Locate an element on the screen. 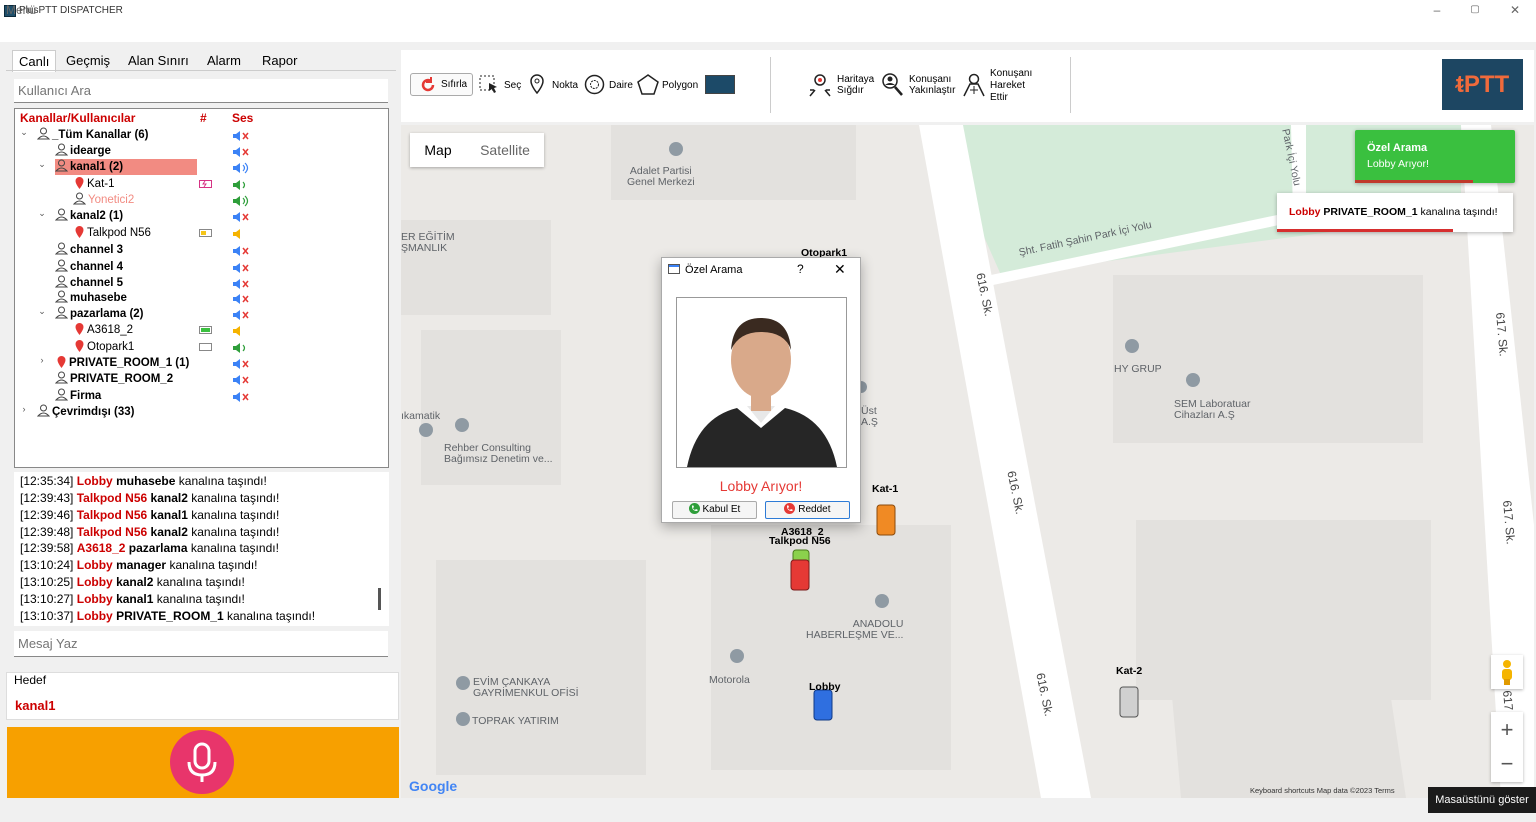 This screenshot has width=1536, height=822. message-input is located at coordinates (201, 644).